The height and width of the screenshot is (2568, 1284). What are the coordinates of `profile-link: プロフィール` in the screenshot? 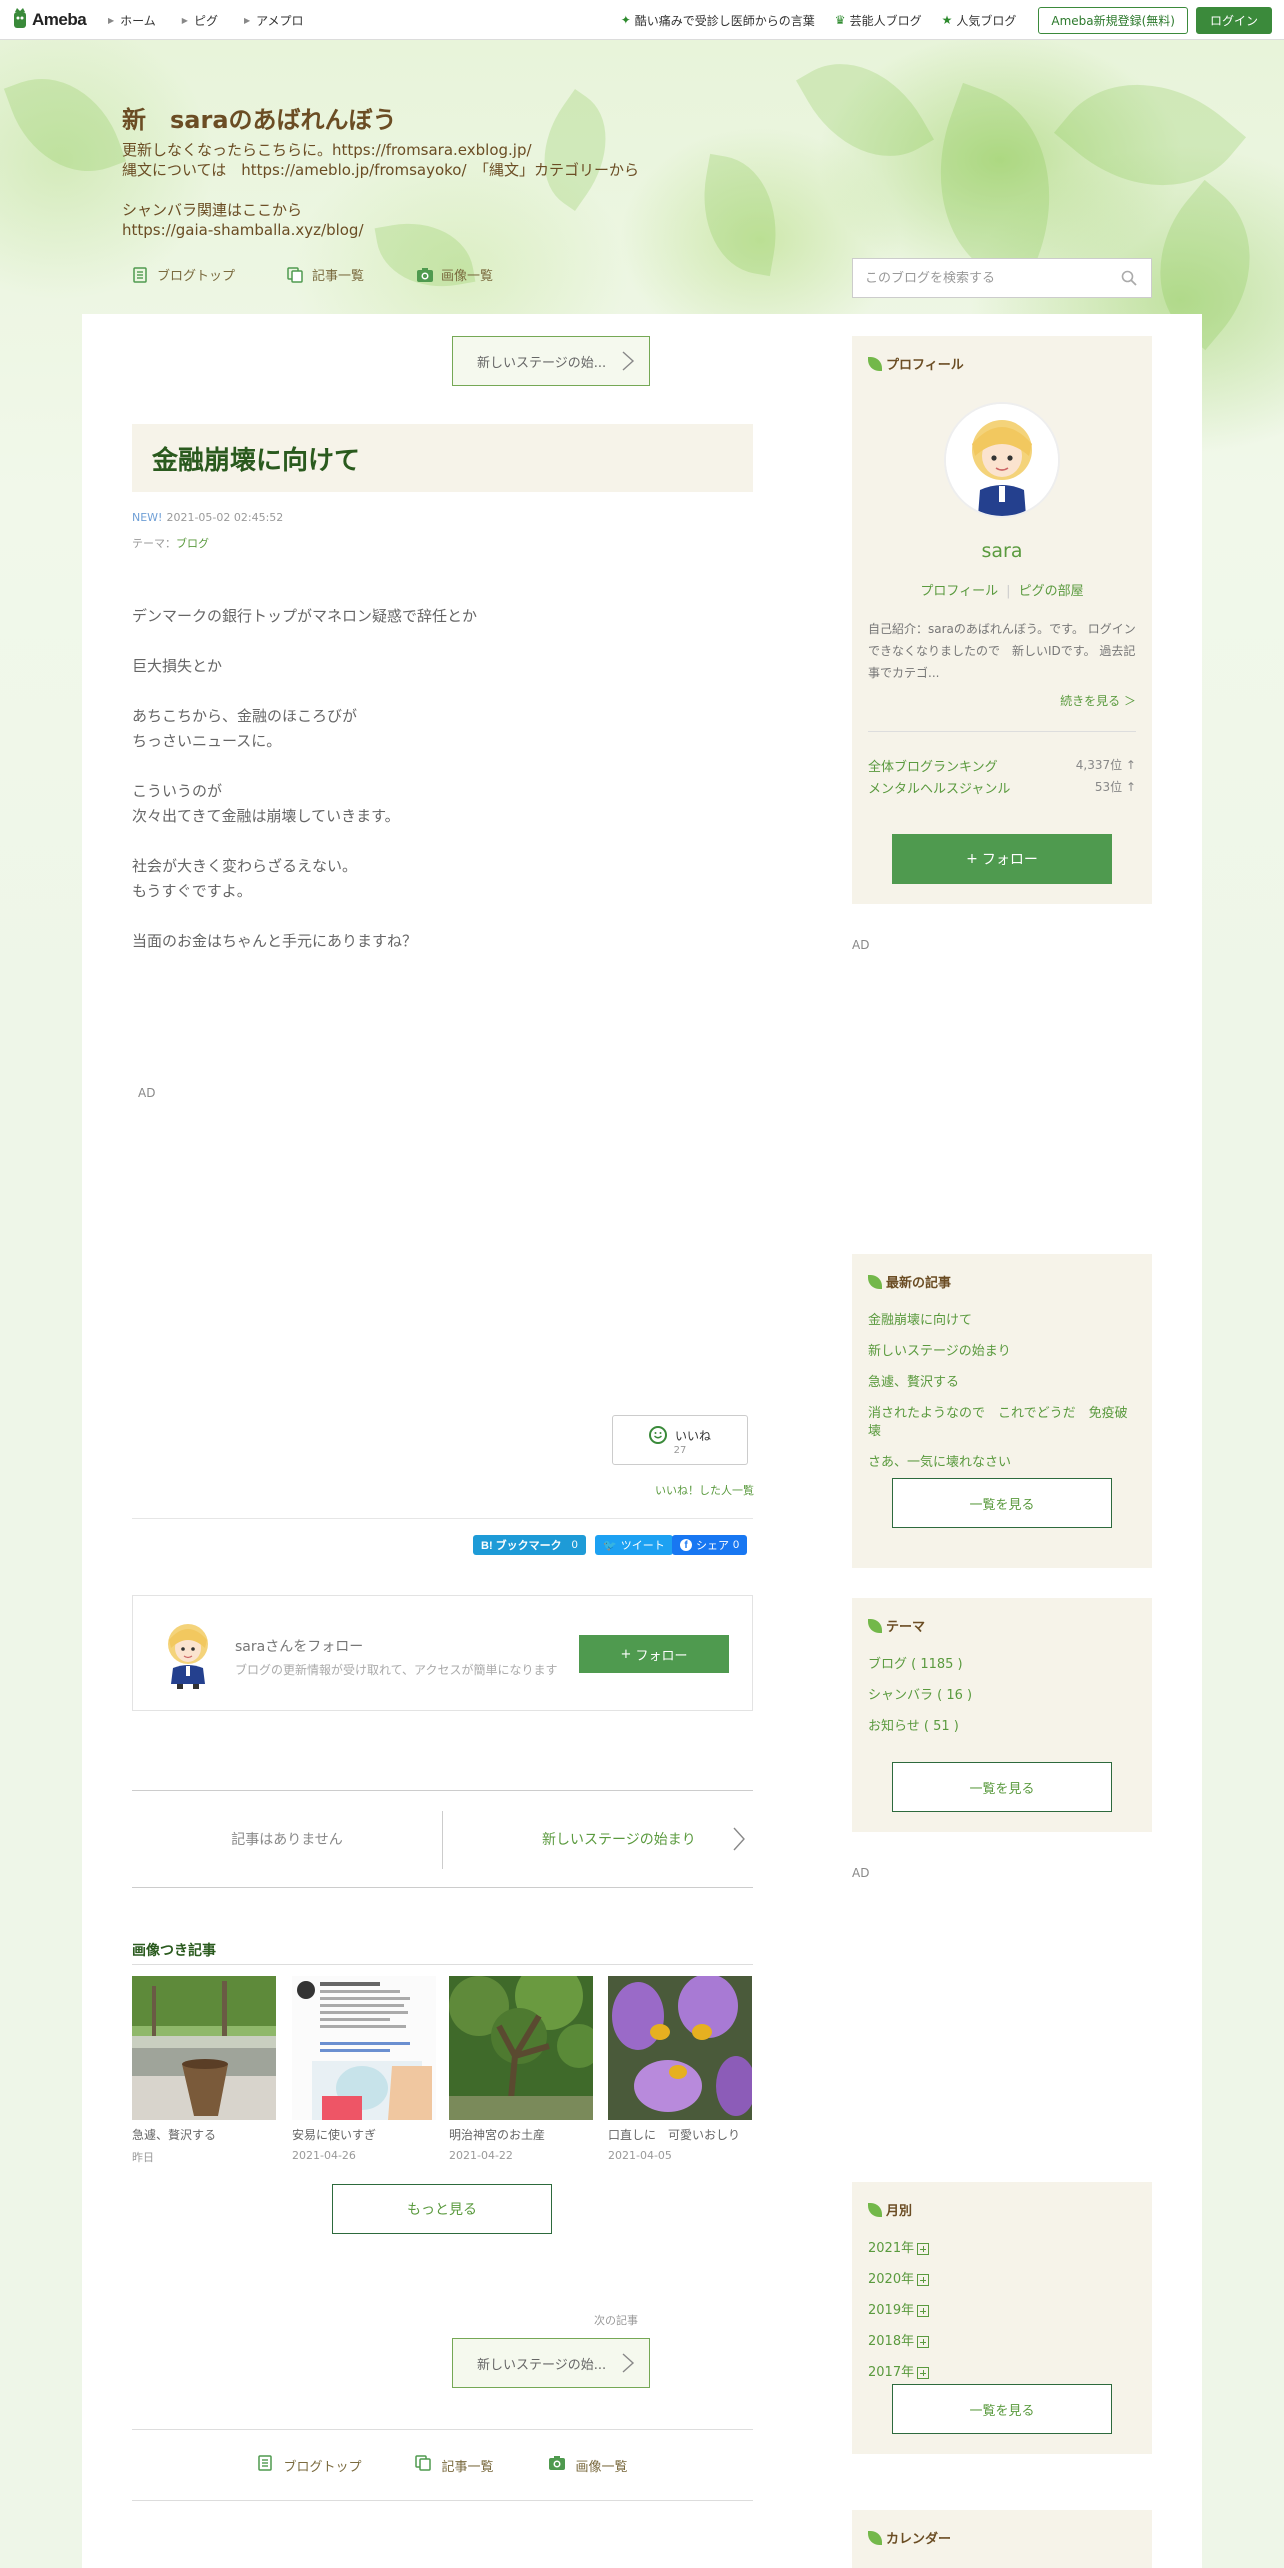 It's located at (959, 591).